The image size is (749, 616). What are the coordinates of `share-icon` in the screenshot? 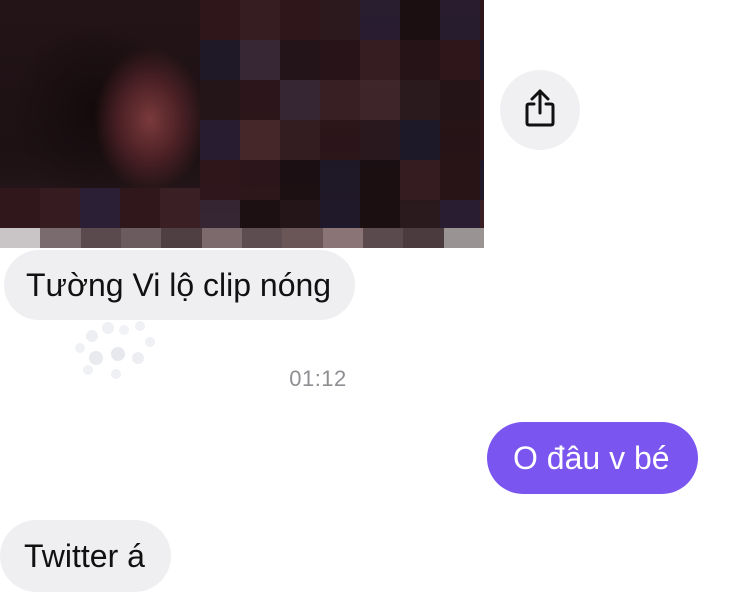 It's located at (540, 110).